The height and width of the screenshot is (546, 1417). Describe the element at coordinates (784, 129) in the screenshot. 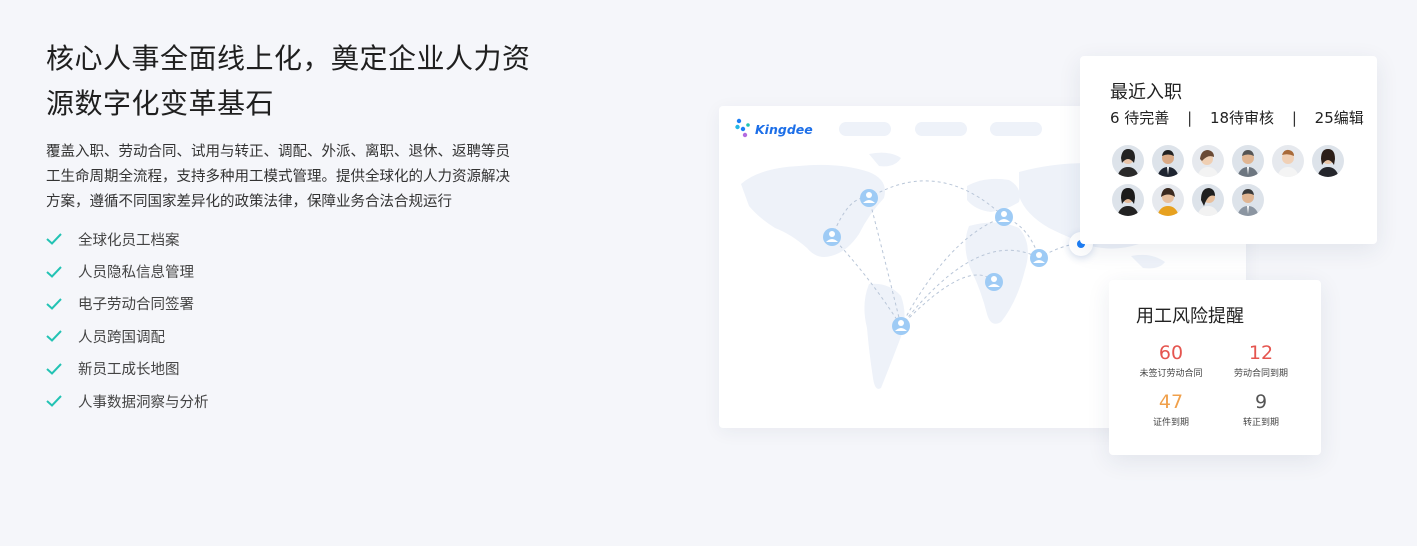

I see `kingdee-logo-text: Kingdee` at that location.